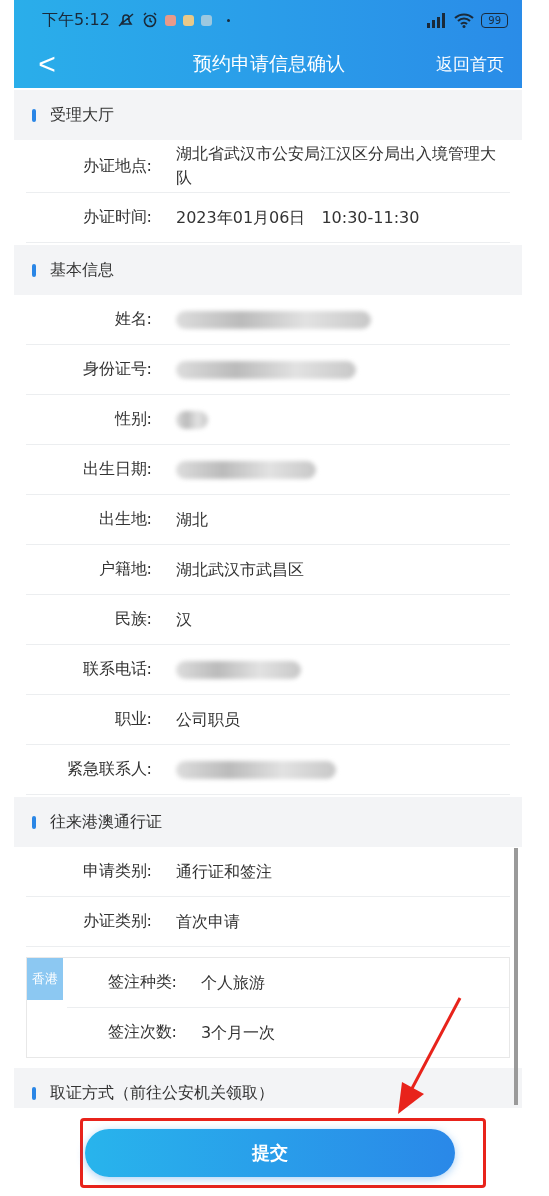 Image resolution: width=549 pixels, height=1196 pixels. What do you see at coordinates (116, 669) in the screenshot?
I see `field-label: 联系电话:` at bounding box center [116, 669].